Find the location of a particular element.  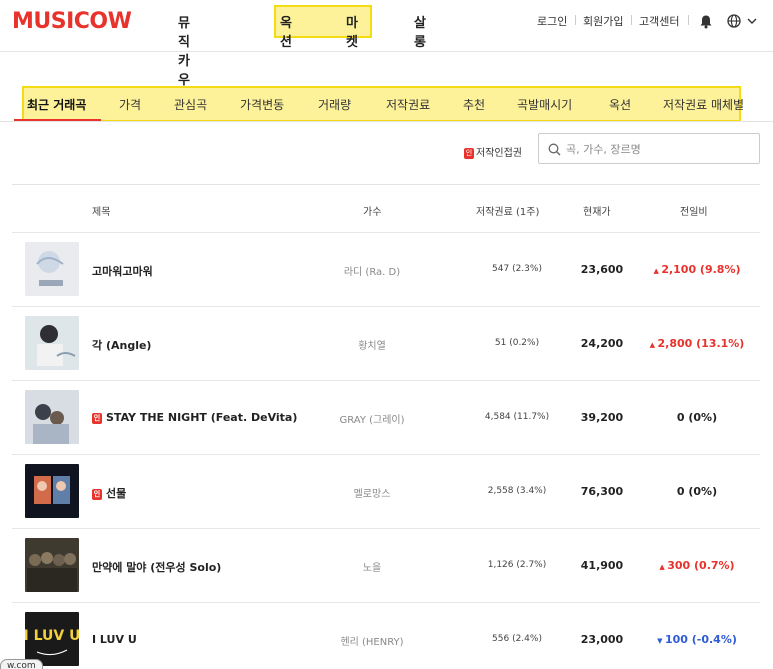

price-change: ▲ 300 (0.7%) is located at coordinates (697, 565).